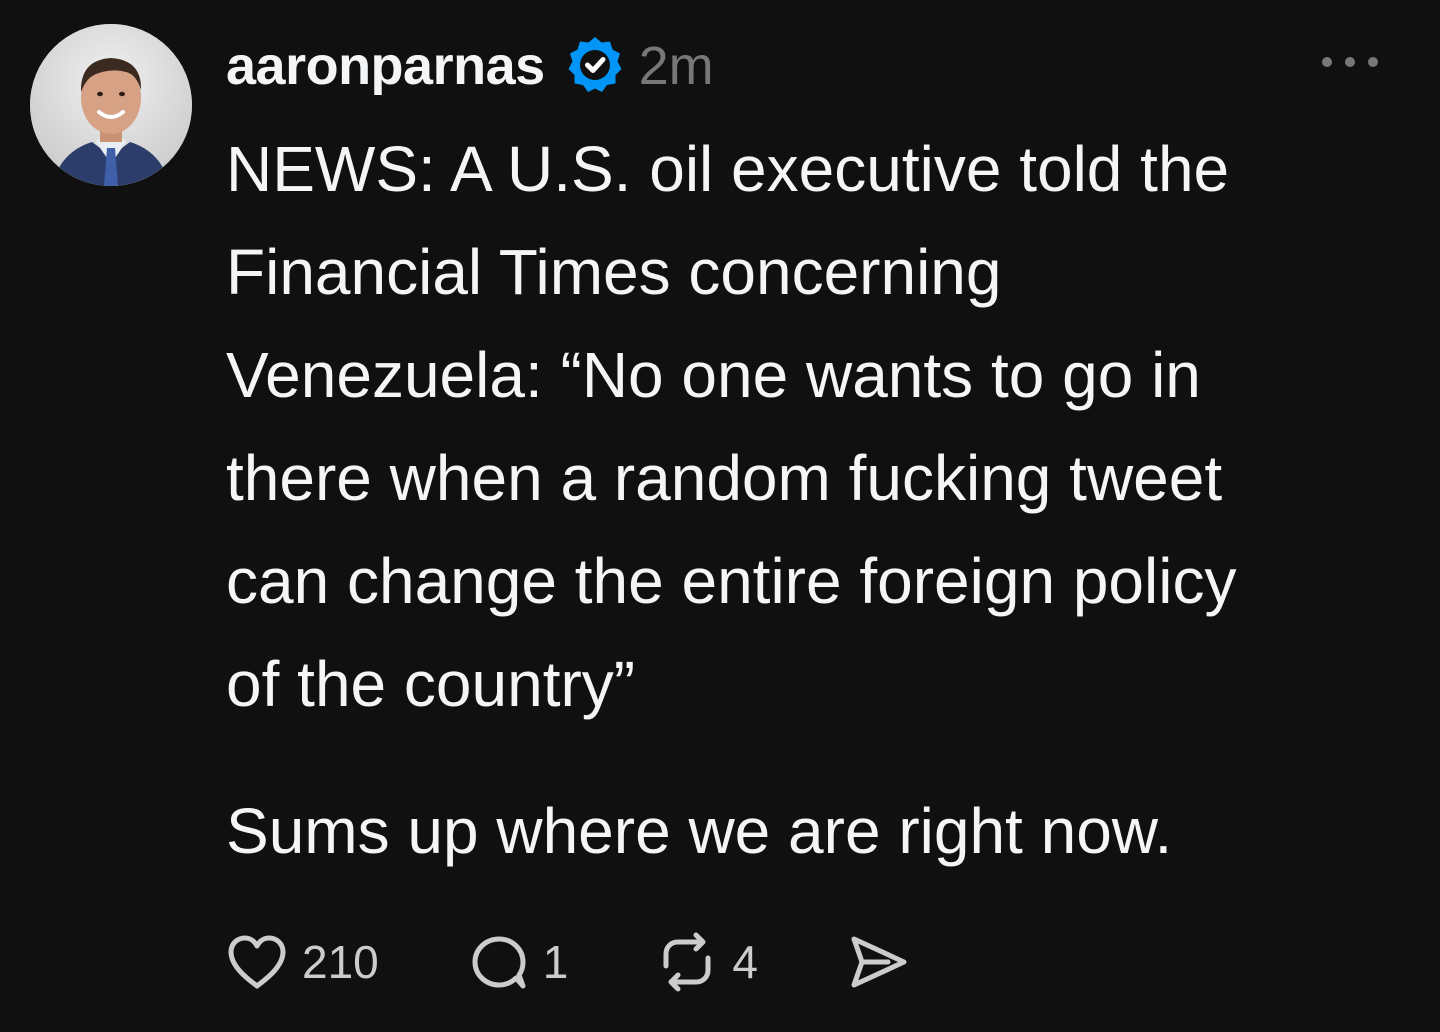  I want to click on username: aaronparnas, so click(385, 66).